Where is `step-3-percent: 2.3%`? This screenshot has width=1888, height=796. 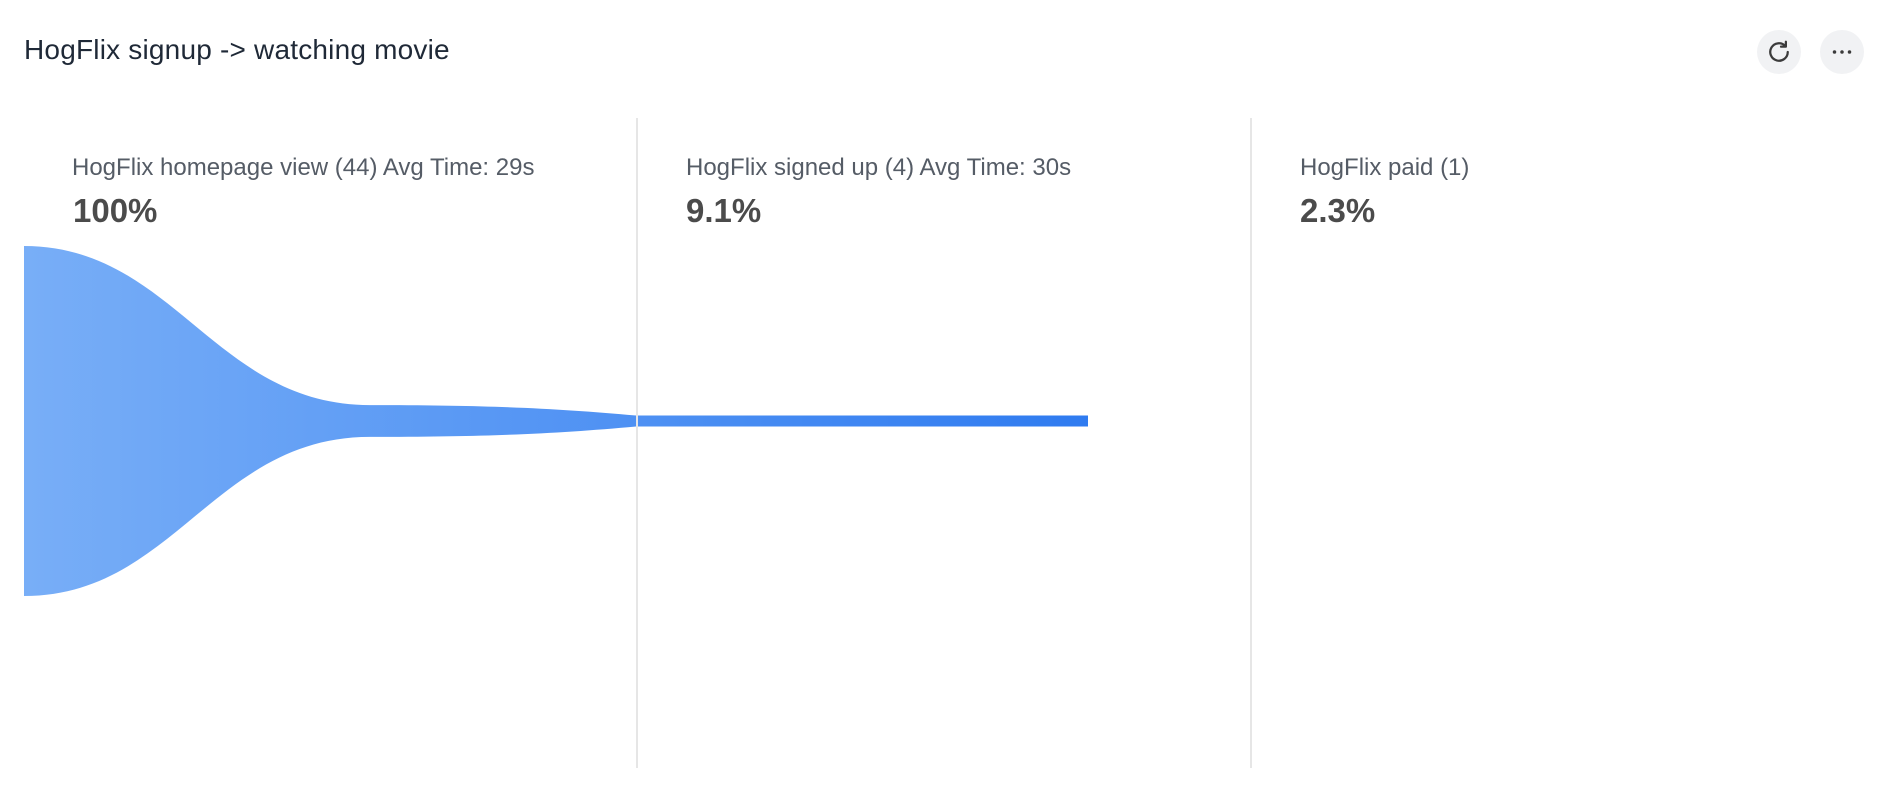 step-3-percent: 2.3% is located at coordinates (1338, 210).